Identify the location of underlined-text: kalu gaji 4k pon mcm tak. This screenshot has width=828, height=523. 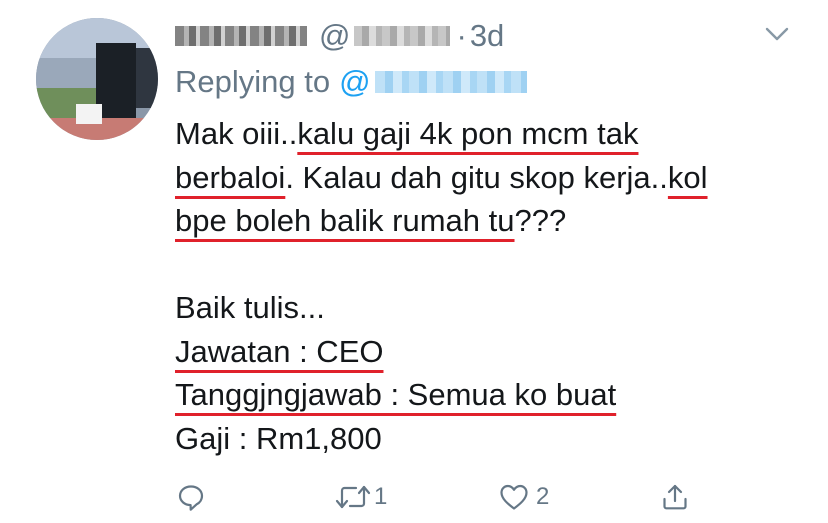
(468, 133).